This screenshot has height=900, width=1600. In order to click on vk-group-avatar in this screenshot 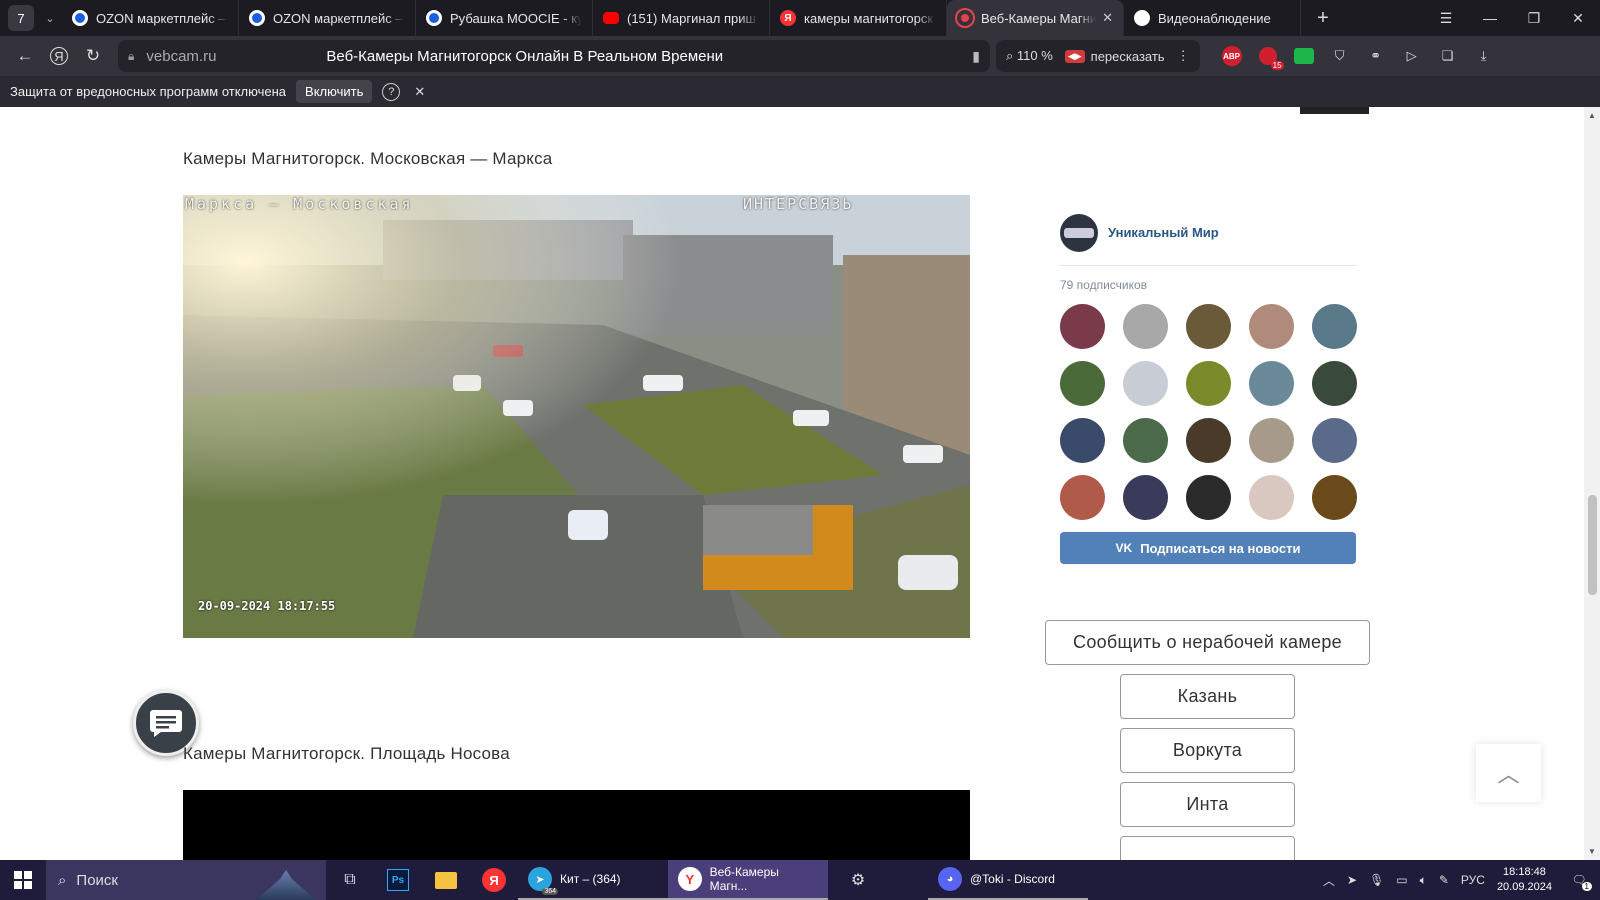, I will do `click(1079, 232)`.